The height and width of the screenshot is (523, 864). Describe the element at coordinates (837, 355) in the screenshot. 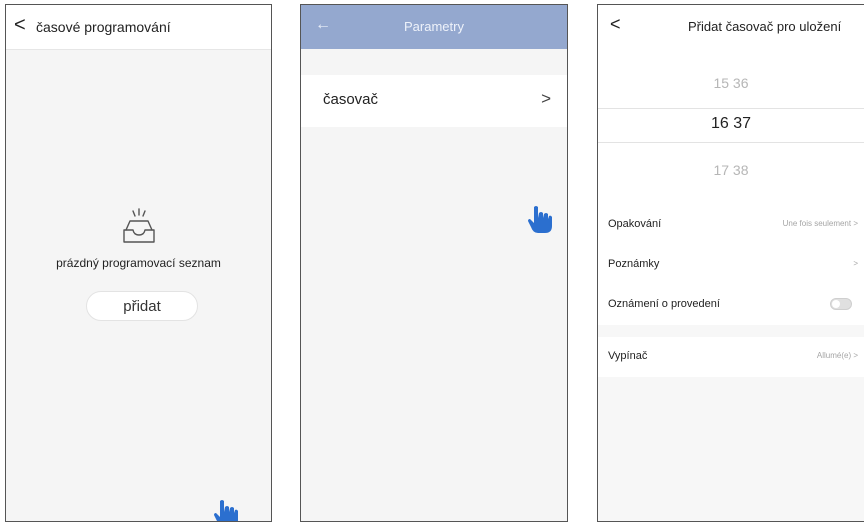

I see `switch-value: Allumé(e) >` at that location.